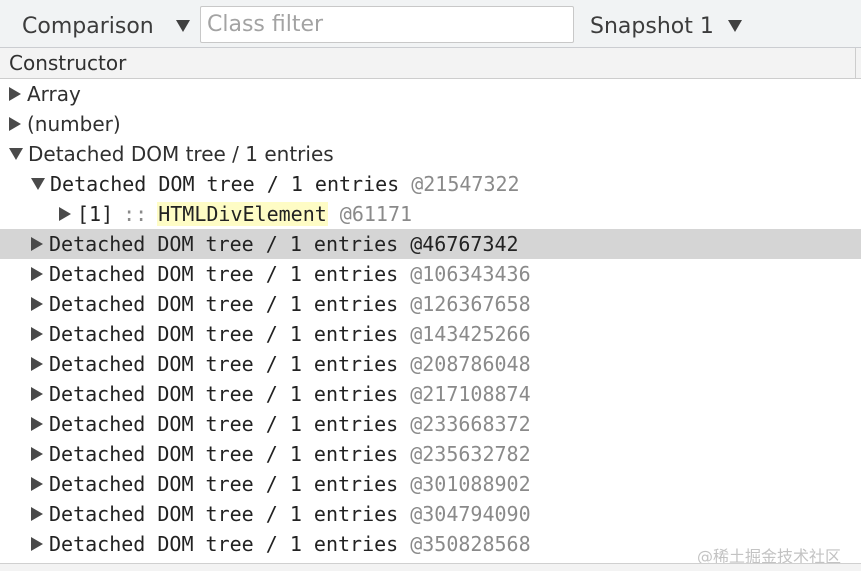 Image resolution: width=861 pixels, height=571 pixels. I want to click on tree-row: Detached DOM tree / 1 entries @106343436, so click(430, 274).